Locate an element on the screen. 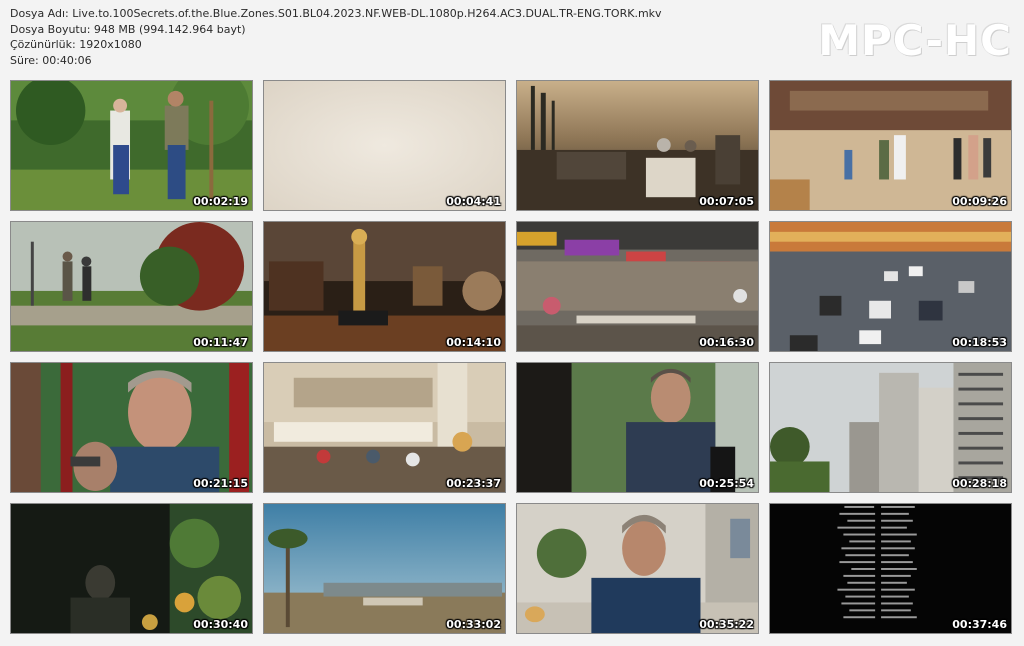 This screenshot has height=646, width=1024. scene-towers-image is located at coordinates (890, 427).